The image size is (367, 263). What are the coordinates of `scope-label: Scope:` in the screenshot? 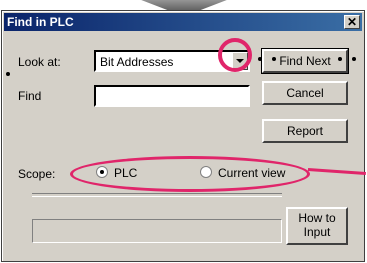 It's located at (37, 174).